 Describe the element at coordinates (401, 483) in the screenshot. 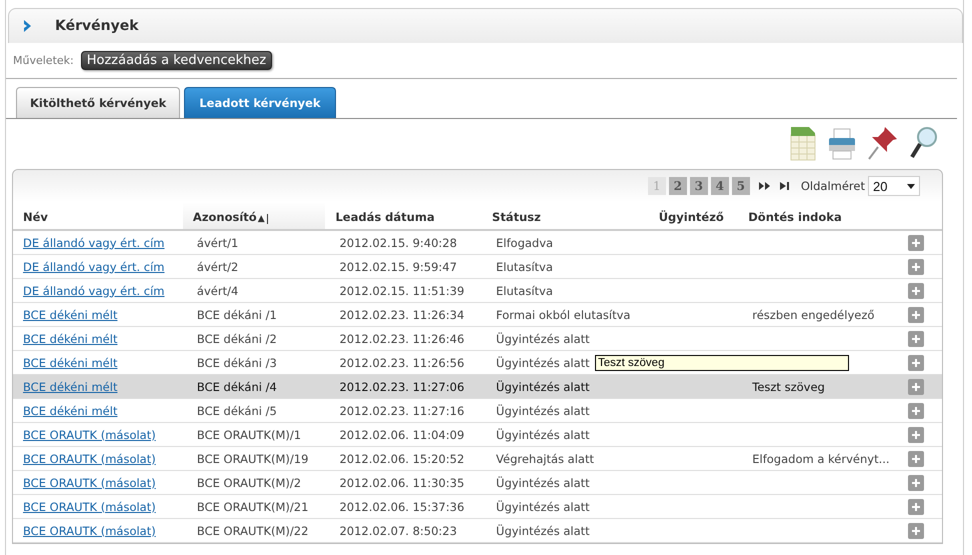

I see `table-cell: 2012.02.06. 11:30:35` at that location.